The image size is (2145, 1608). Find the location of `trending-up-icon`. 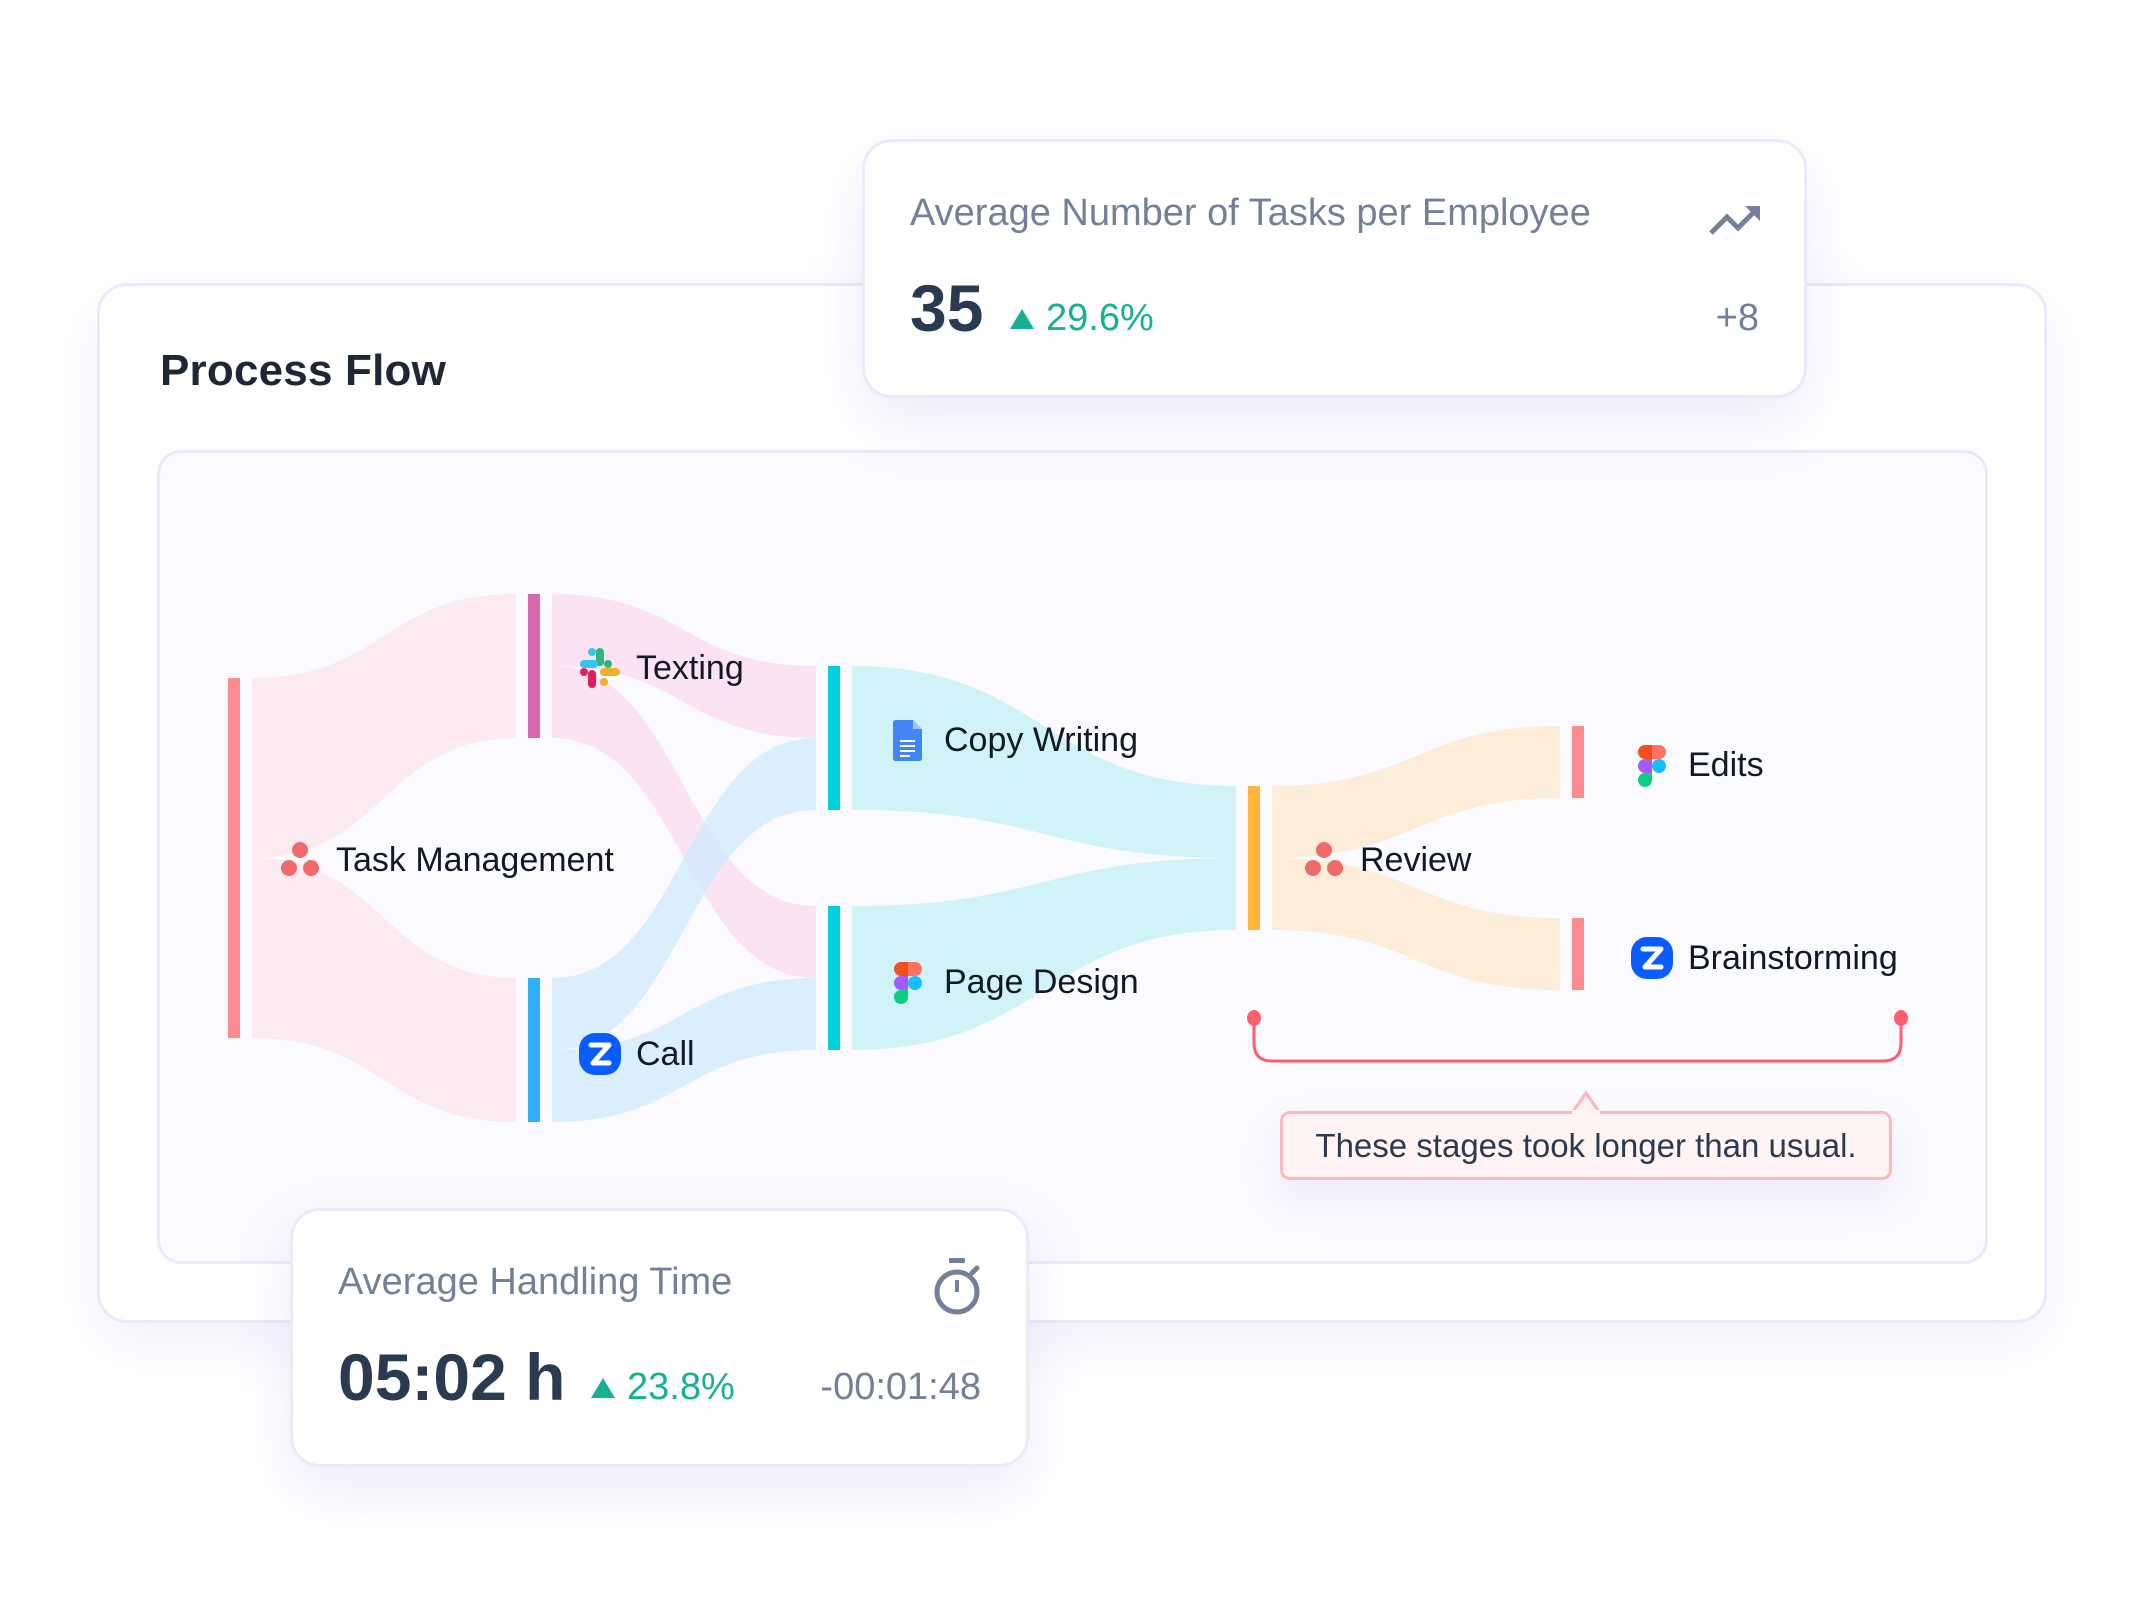

trending-up-icon is located at coordinates (1734, 220).